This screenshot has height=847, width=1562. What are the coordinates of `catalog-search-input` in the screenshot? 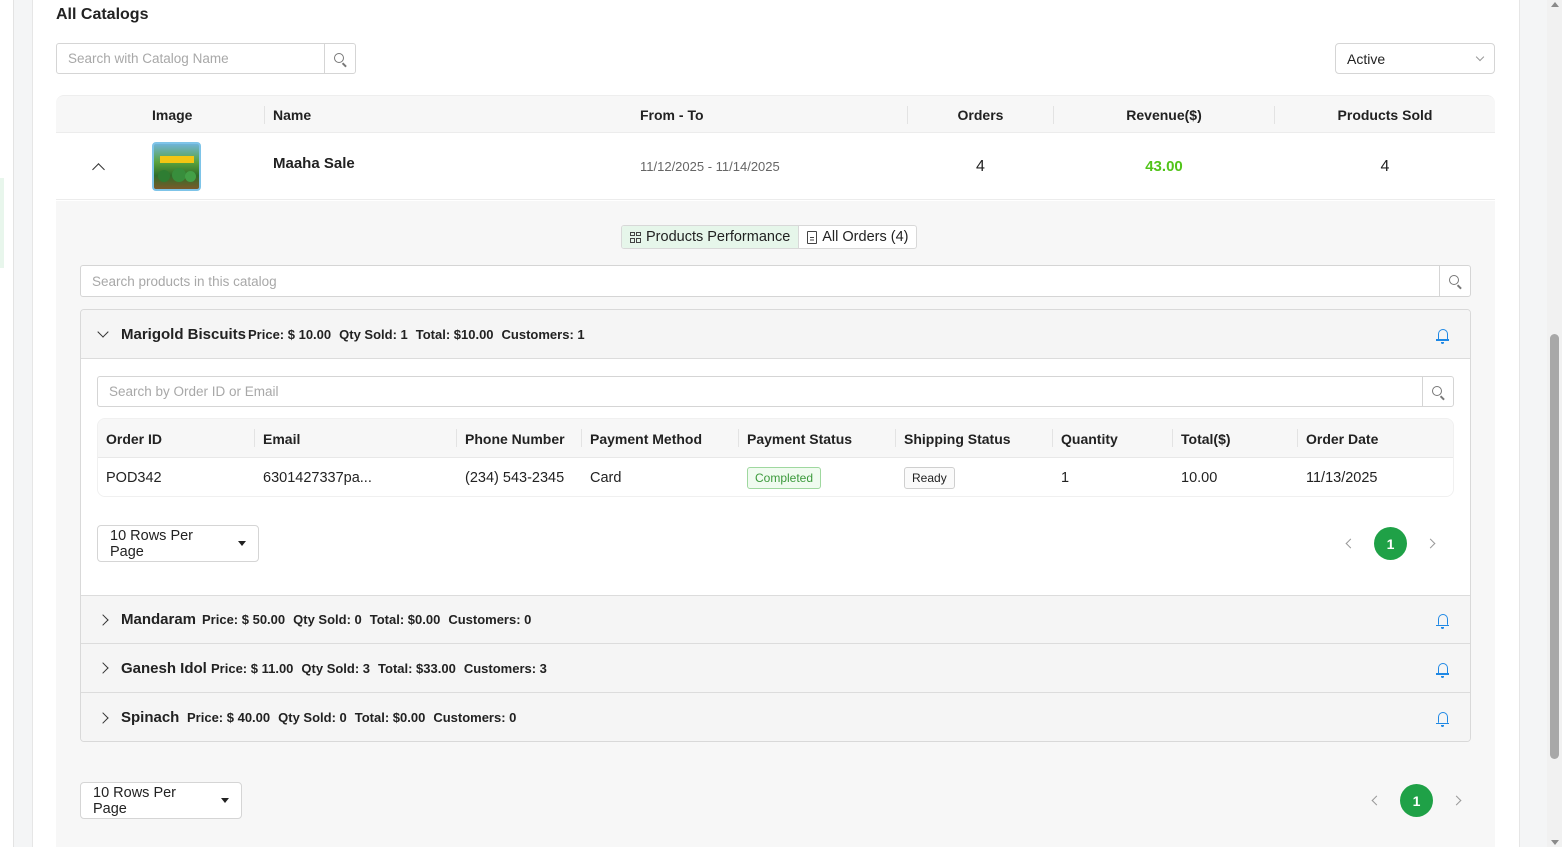 It's located at (190, 58).